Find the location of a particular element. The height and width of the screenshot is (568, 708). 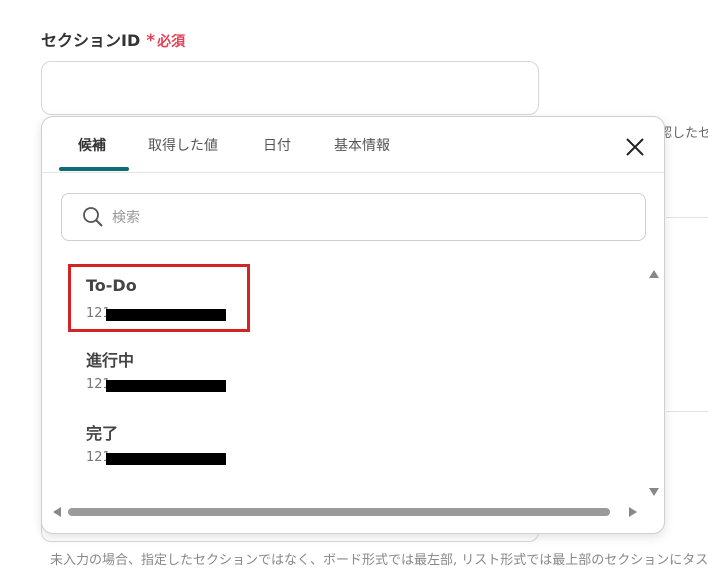

option-item-in-progress: 進行中 121 is located at coordinates (167, 377).